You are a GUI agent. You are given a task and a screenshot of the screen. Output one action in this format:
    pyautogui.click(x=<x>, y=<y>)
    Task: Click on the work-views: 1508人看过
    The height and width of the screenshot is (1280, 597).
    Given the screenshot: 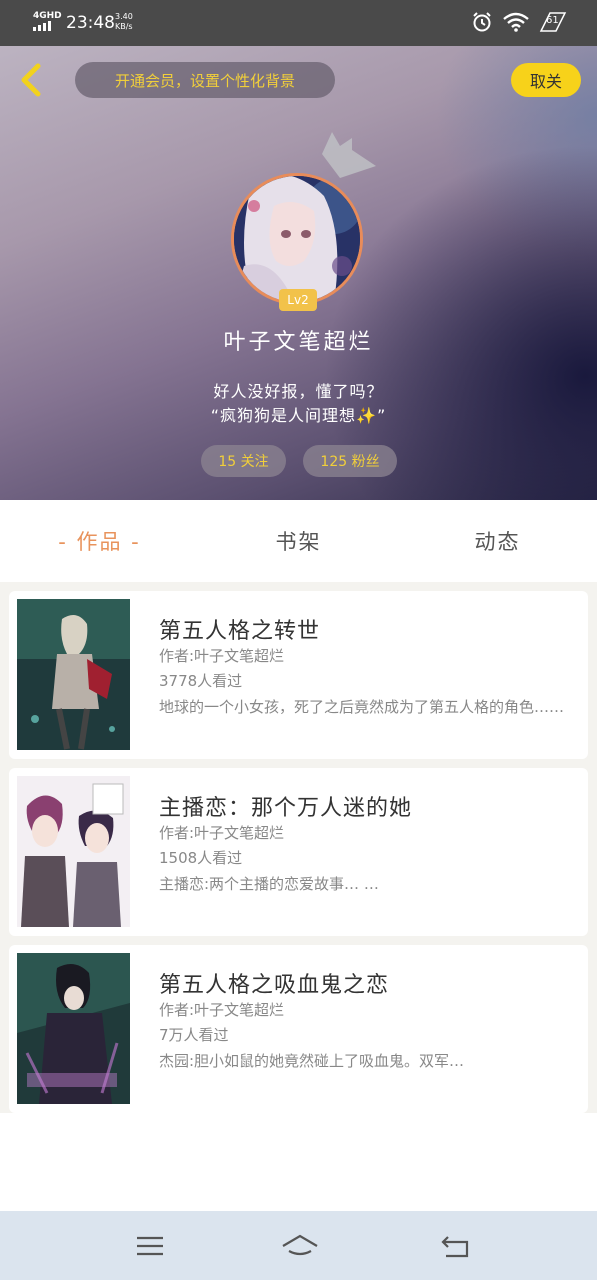 What is the action you would take?
    pyautogui.click(x=201, y=858)
    